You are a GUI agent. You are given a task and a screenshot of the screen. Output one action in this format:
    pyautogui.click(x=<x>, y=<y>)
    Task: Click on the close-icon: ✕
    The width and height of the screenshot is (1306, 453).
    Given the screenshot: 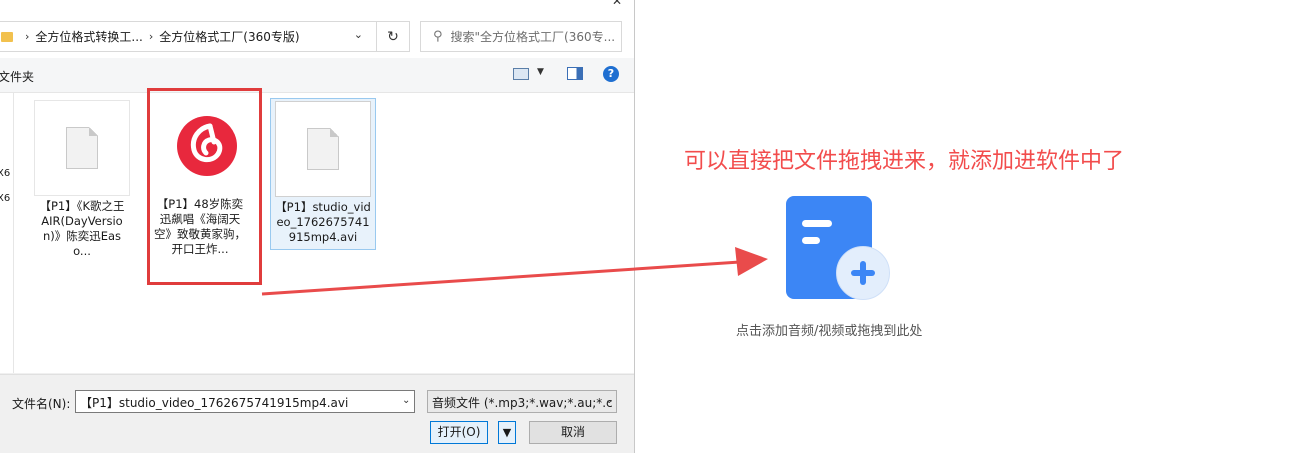 What is the action you would take?
    pyautogui.click(x=617, y=4)
    